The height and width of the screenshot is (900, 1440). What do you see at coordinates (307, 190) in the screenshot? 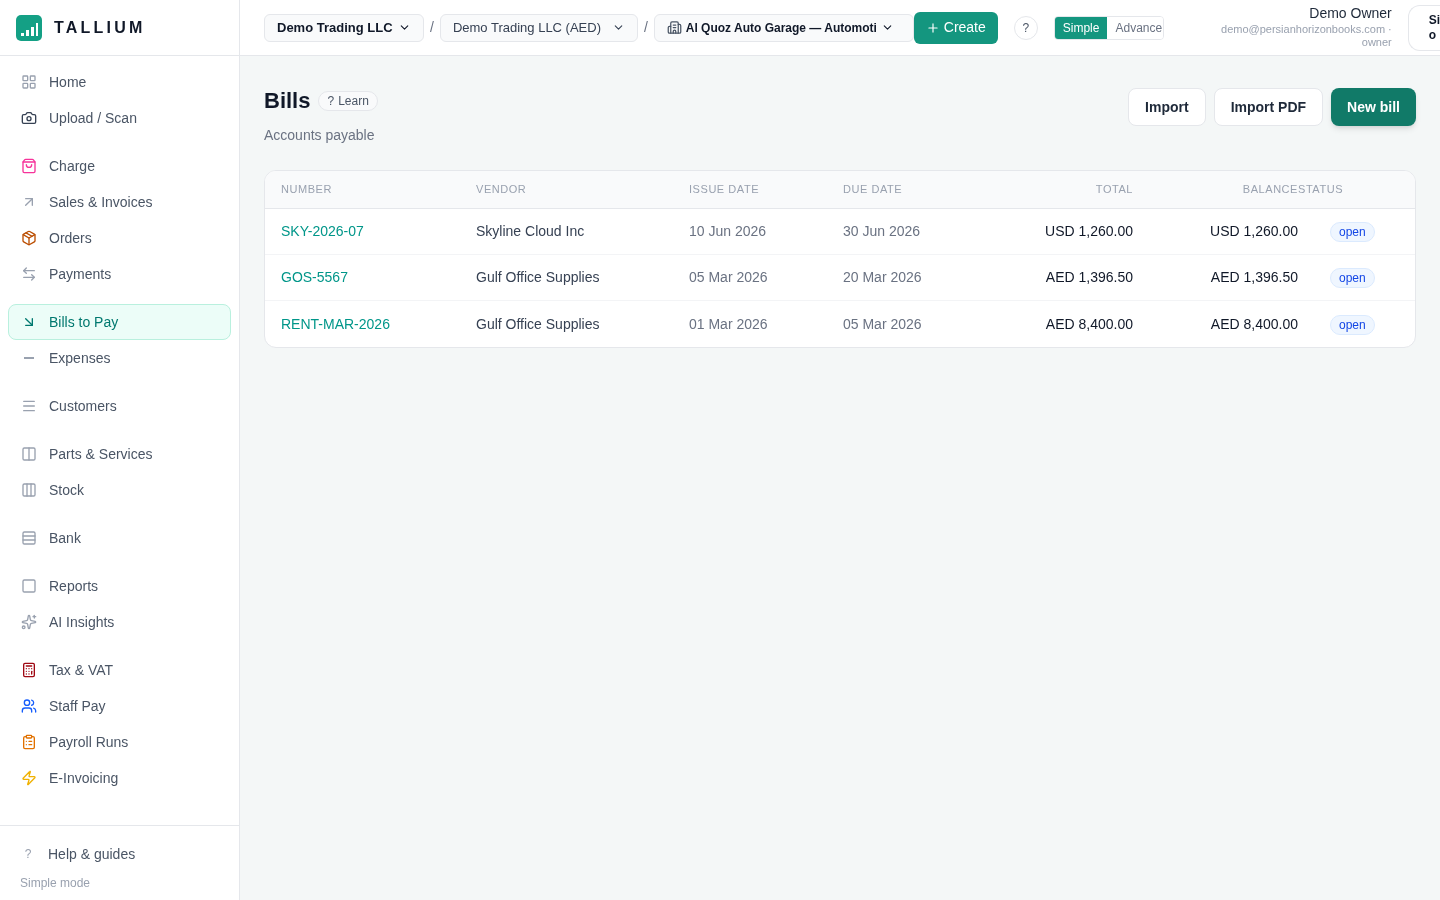
I see `column-header: NUMBER` at bounding box center [307, 190].